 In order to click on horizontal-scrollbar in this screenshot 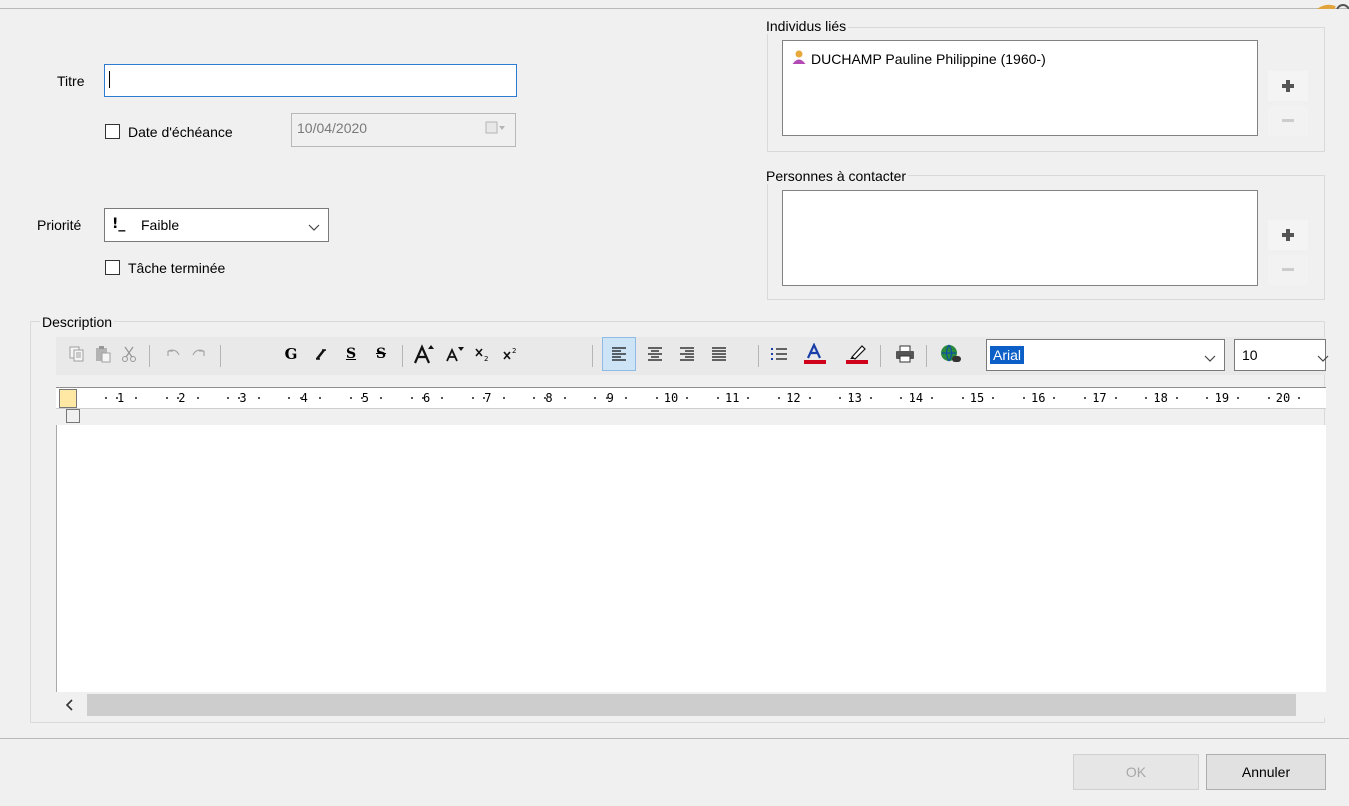, I will do `click(691, 705)`.